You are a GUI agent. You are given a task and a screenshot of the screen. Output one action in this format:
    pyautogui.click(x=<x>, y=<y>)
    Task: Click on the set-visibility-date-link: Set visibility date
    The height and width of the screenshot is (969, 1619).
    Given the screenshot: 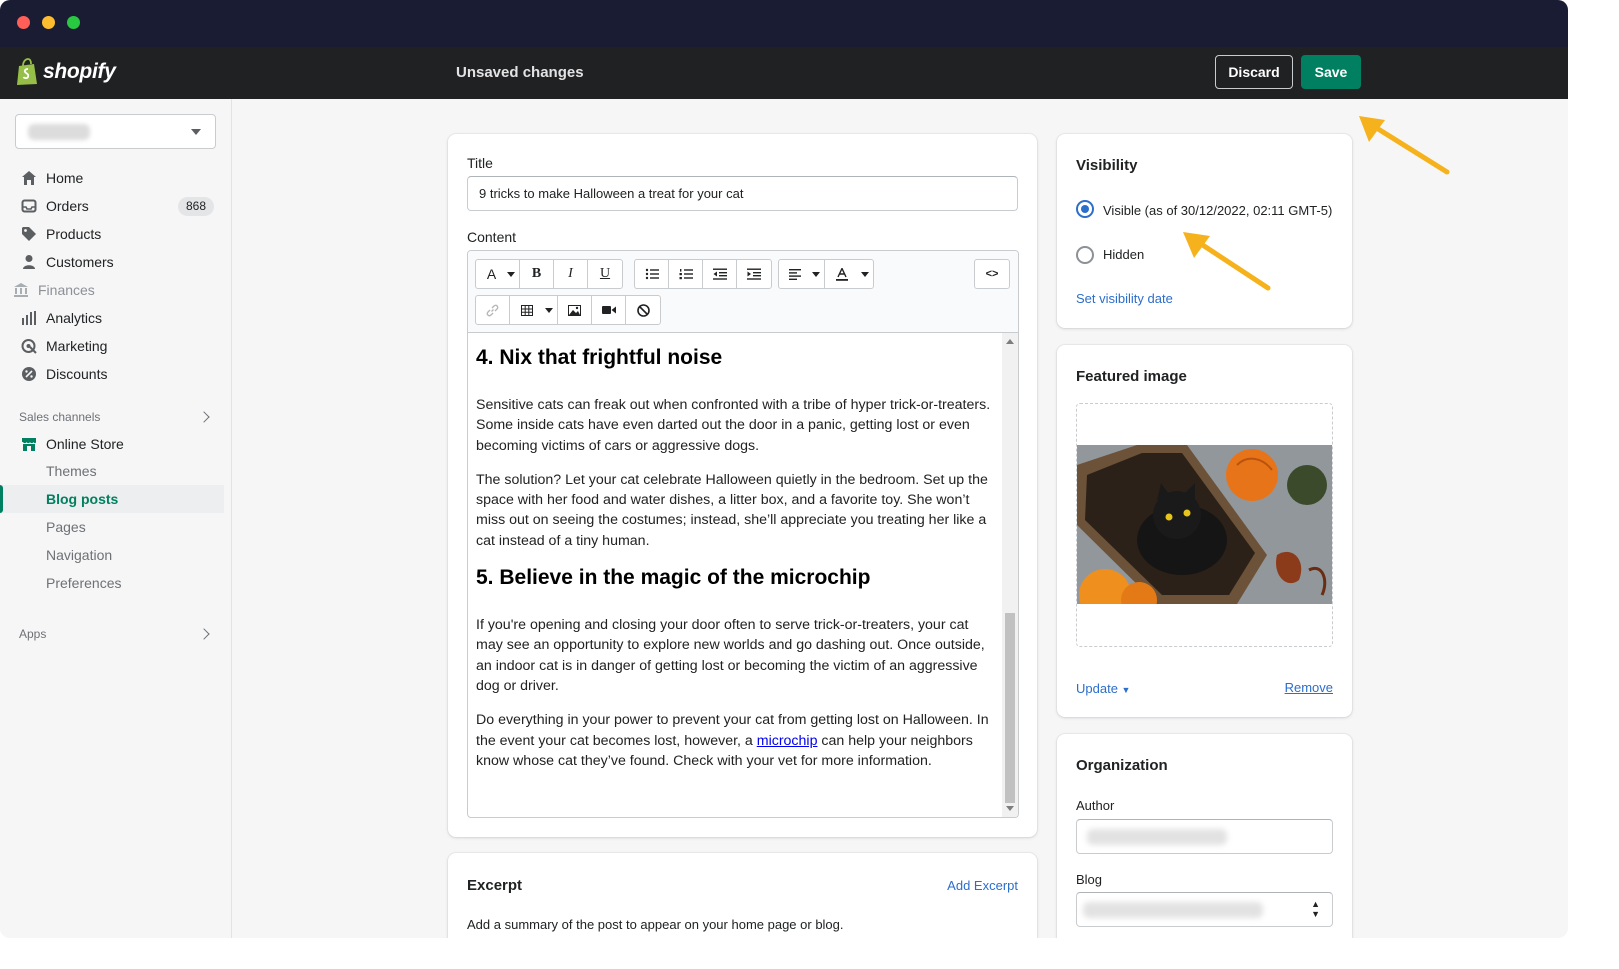 What is the action you would take?
    pyautogui.click(x=1124, y=298)
    